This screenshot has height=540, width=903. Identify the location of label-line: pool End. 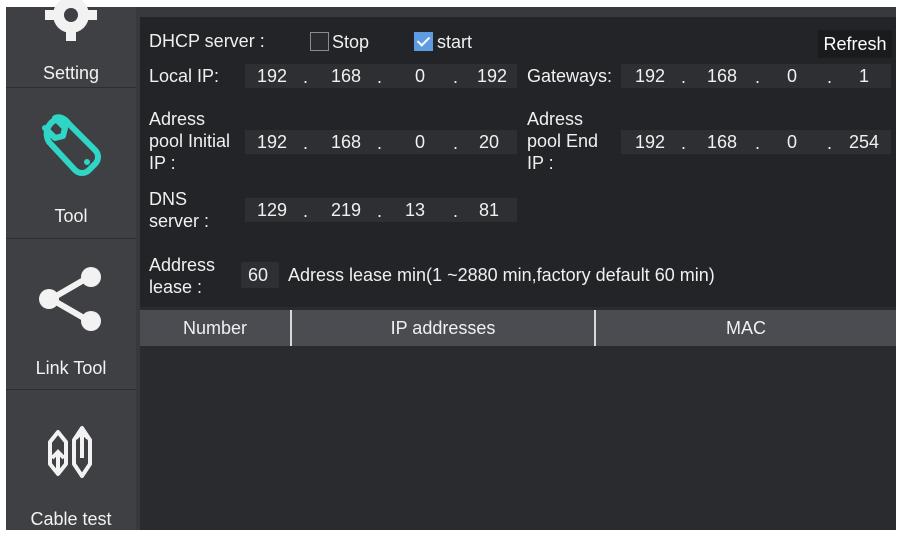
(563, 141).